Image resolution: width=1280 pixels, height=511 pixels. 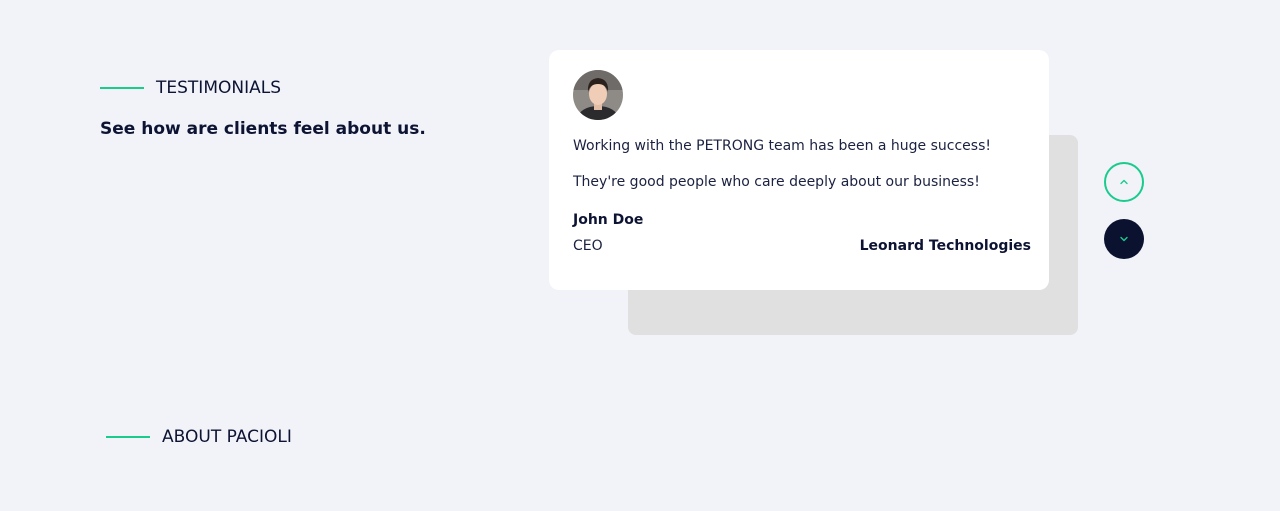 I want to click on author-role: CEO, so click(x=588, y=246).